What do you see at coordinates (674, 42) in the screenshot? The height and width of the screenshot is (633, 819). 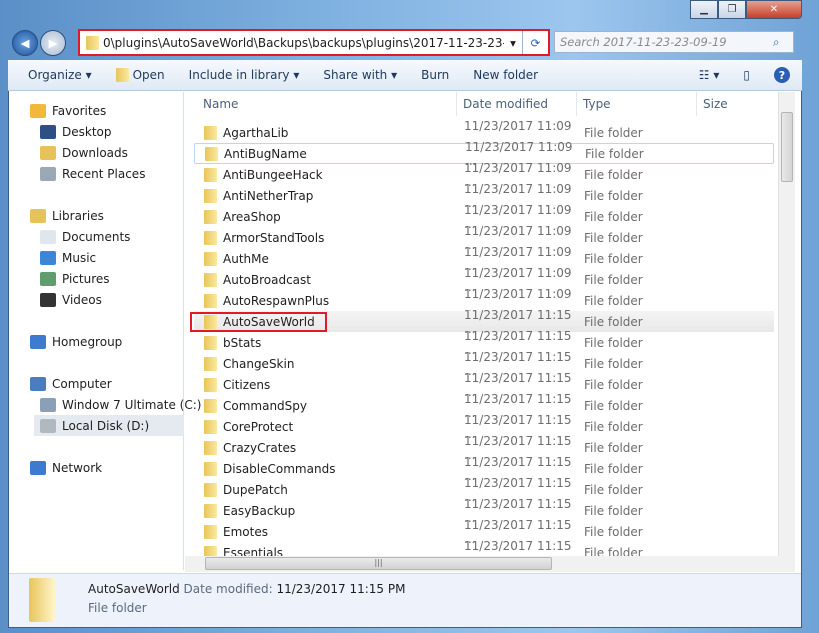 I see `search-input: Search 2017-11-23-23-09-19 ⌕` at bounding box center [674, 42].